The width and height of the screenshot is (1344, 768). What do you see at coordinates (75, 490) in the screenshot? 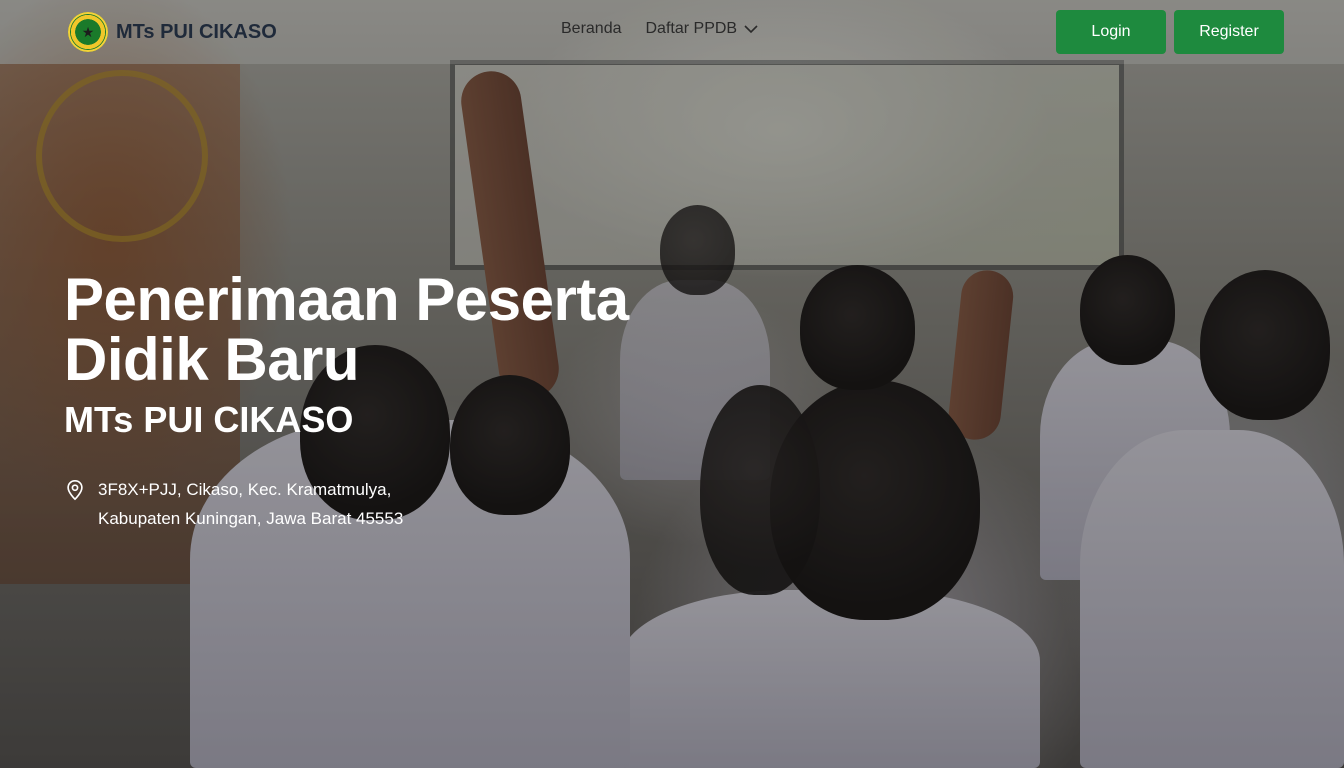
I see `location-pin-icon` at bounding box center [75, 490].